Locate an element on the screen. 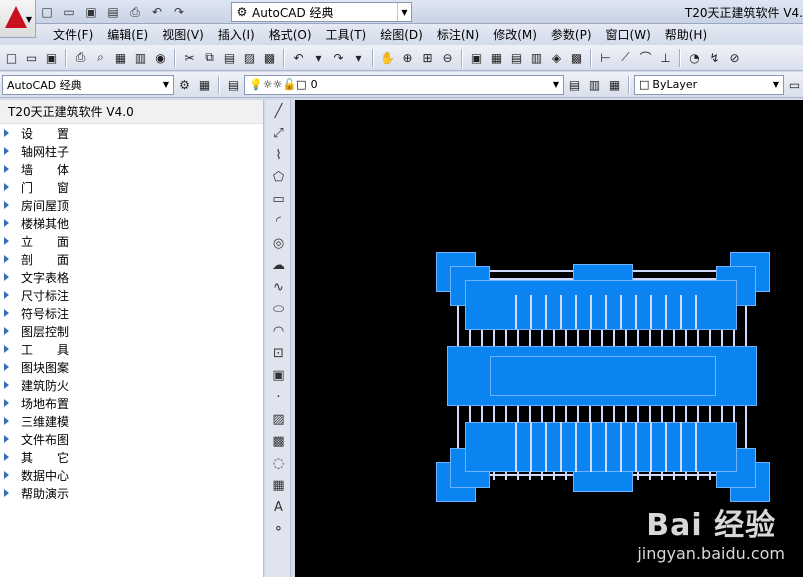  mtext-icon: A is located at coordinates (278, 507).